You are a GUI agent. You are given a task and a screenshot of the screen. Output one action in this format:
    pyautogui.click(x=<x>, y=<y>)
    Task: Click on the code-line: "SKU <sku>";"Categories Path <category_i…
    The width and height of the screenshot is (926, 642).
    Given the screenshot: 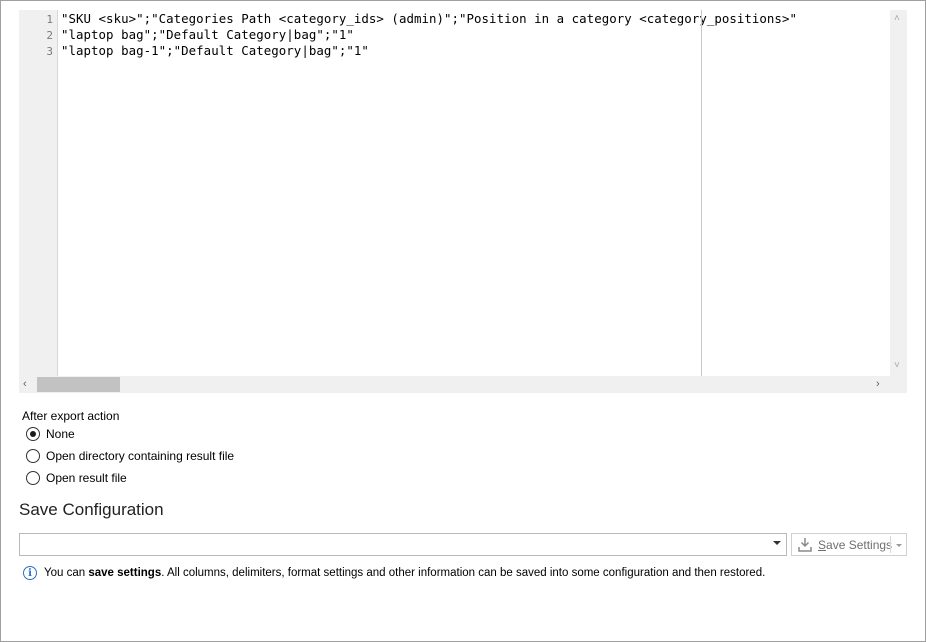 What is the action you would take?
    pyautogui.click(x=429, y=18)
    